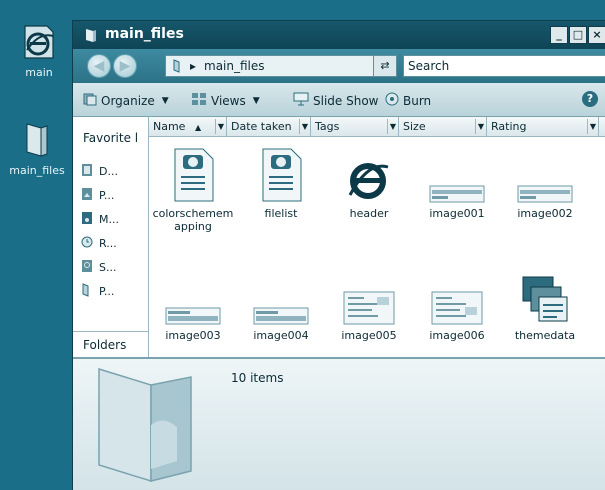 This screenshot has width=605, height=490. Describe the element at coordinates (543, 127) in the screenshot. I see `column-rating: Rating ▼` at that location.